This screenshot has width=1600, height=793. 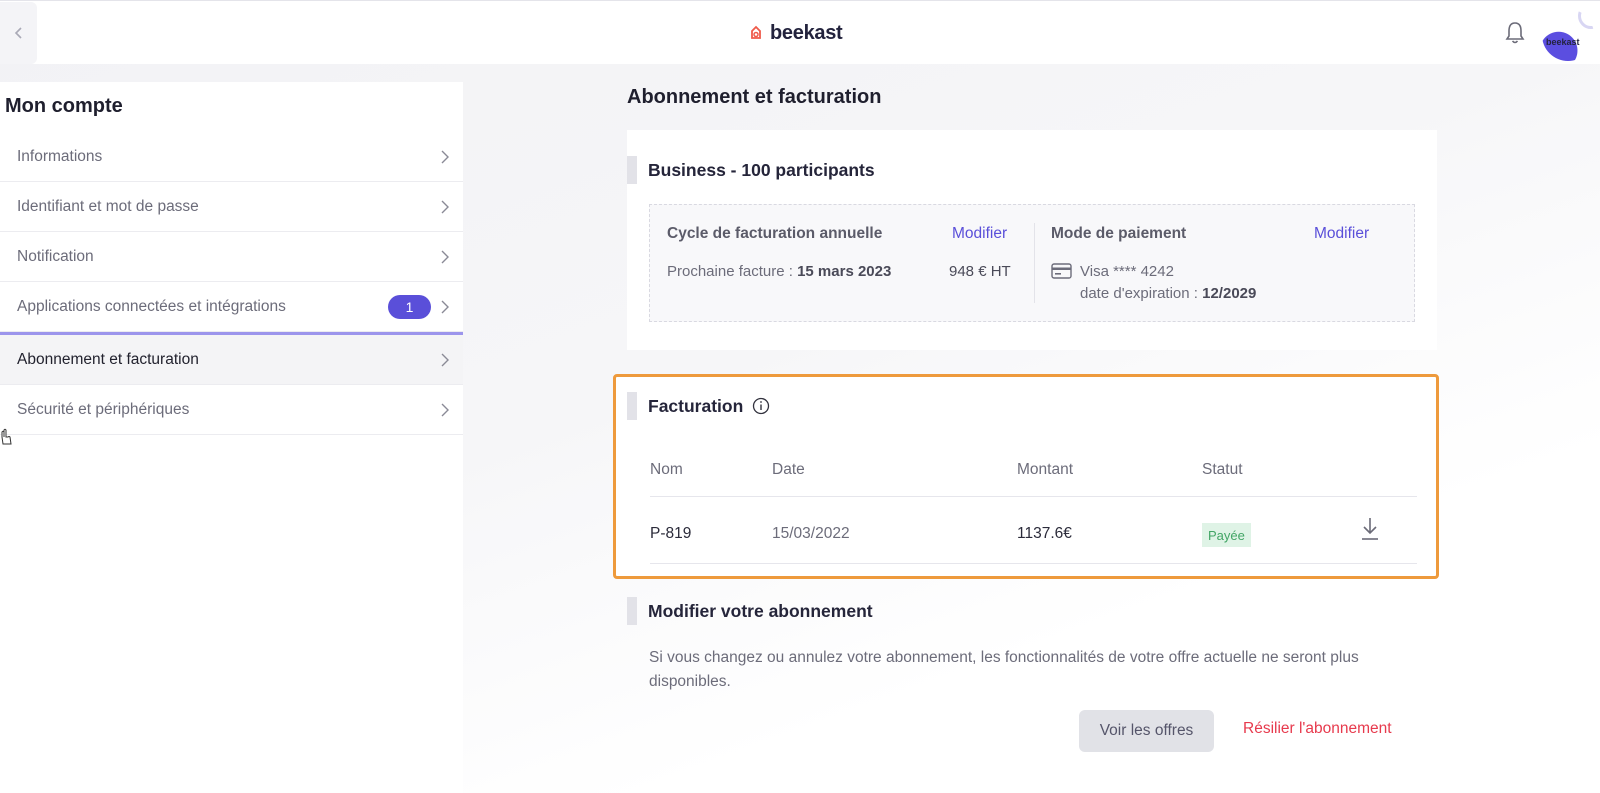 What do you see at coordinates (788, 469) in the screenshot?
I see `column-header-date: Date` at bounding box center [788, 469].